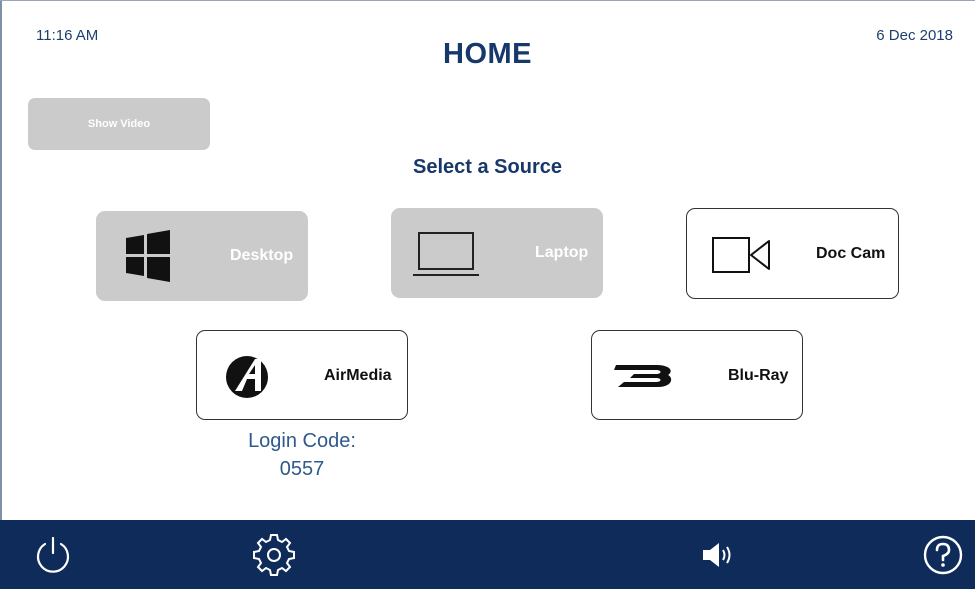 Image resolution: width=975 pixels, height=589 pixels. Describe the element at coordinates (487, 167) in the screenshot. I see `select-source-heading: Select a Source` at that location.